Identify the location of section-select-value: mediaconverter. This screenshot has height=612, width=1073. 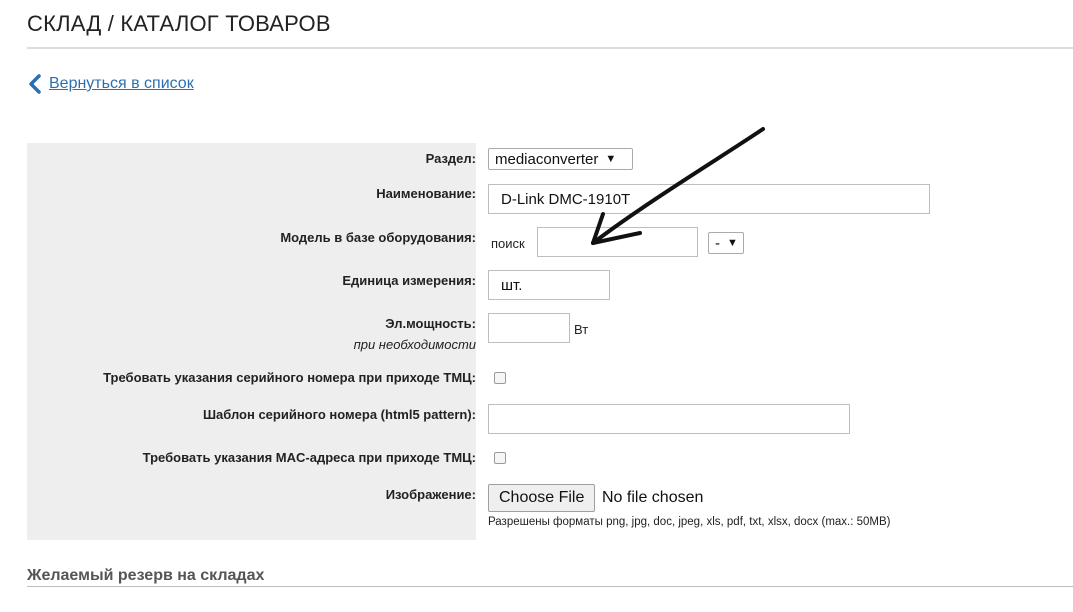
(547, 159).